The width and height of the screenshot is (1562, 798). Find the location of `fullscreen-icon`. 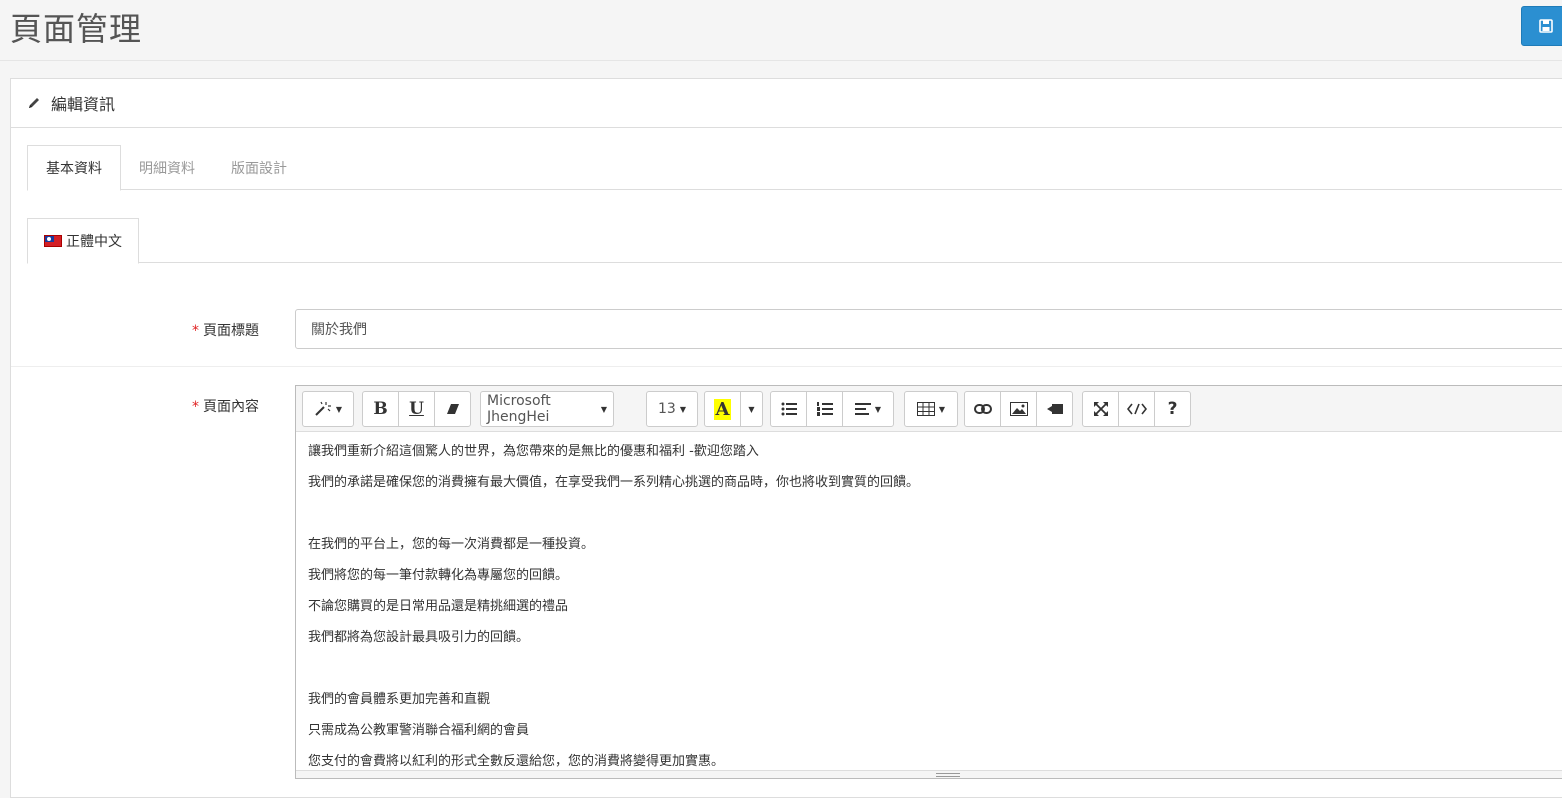

fullscreen-icon is located at coordinates (1100, 409).